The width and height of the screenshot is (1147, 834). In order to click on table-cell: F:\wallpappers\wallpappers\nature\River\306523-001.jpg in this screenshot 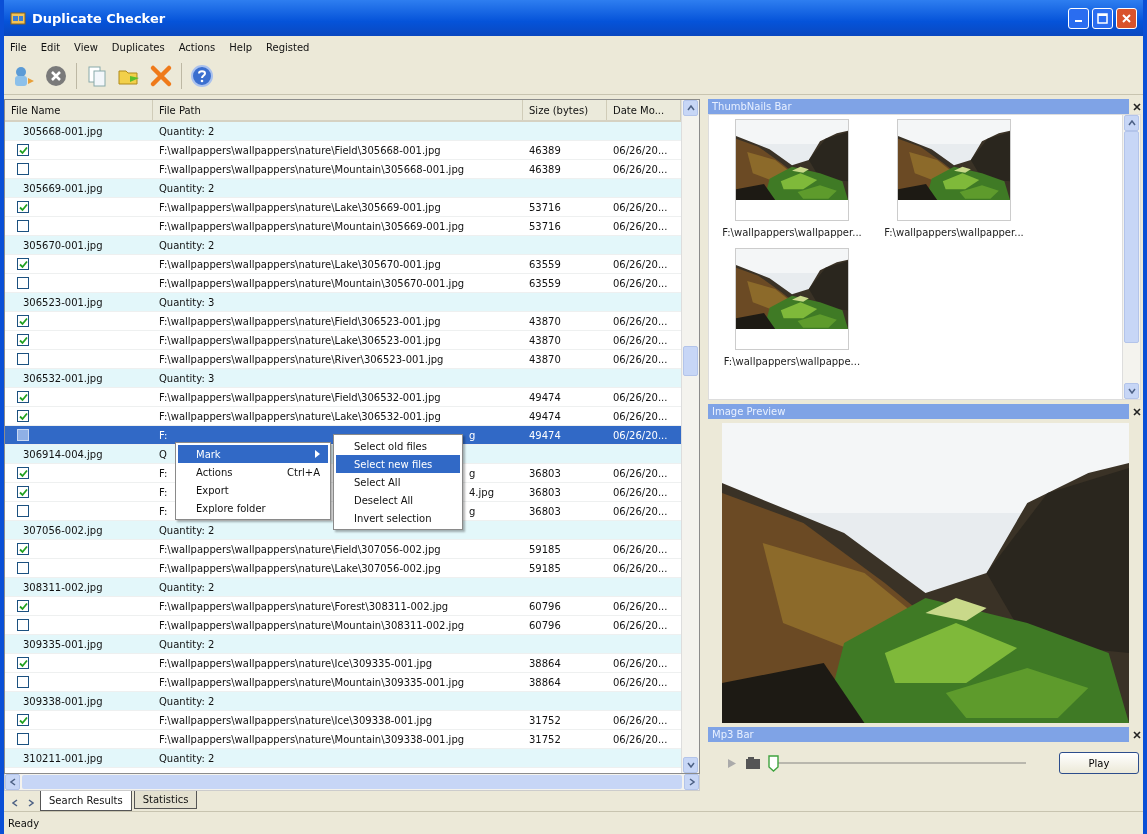, I will do `click(301, 359)`.